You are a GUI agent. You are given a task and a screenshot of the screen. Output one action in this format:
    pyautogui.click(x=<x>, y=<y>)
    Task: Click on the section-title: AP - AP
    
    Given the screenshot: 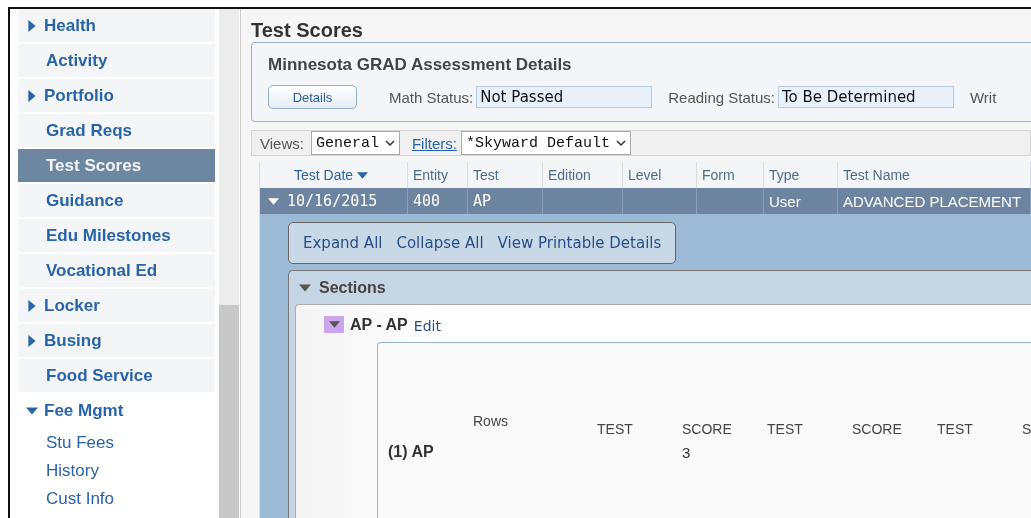 What is the action you would take?
    pyautogui.click(x=379, y=324)
    